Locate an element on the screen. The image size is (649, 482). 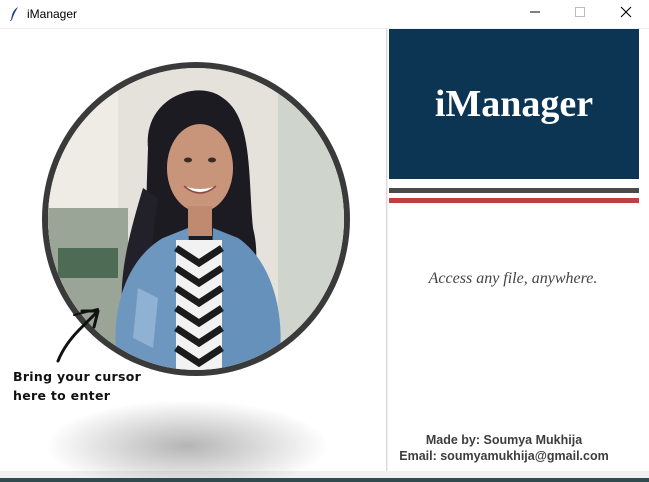
close-button is located at coordinates (626, 14).